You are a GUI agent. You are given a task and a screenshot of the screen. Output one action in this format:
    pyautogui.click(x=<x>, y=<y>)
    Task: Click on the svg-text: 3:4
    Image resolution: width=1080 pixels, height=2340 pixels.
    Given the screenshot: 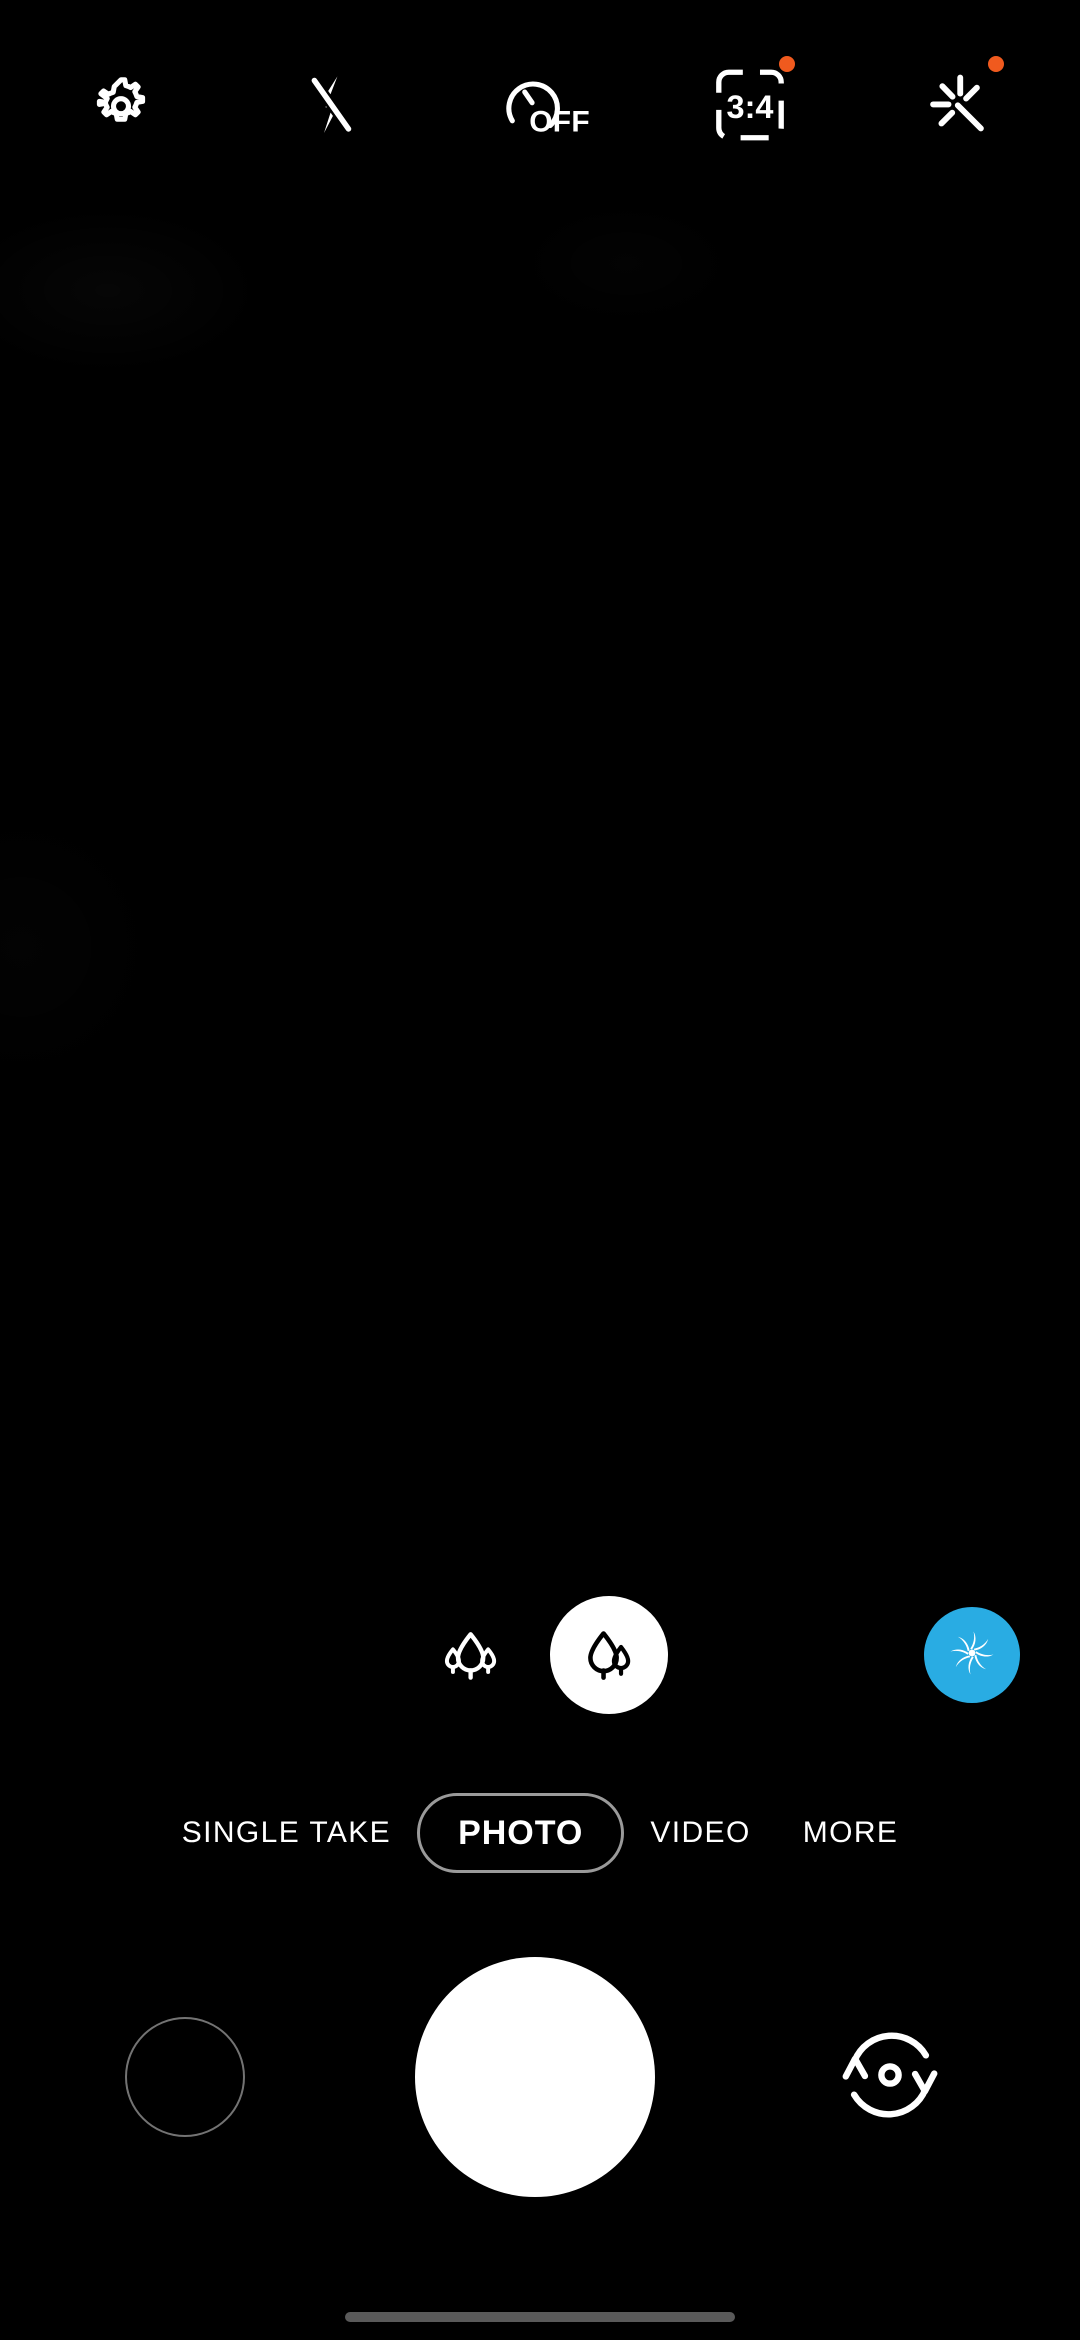 What is the action you would take?
    pyautogui.click(x=749, y=107)
    